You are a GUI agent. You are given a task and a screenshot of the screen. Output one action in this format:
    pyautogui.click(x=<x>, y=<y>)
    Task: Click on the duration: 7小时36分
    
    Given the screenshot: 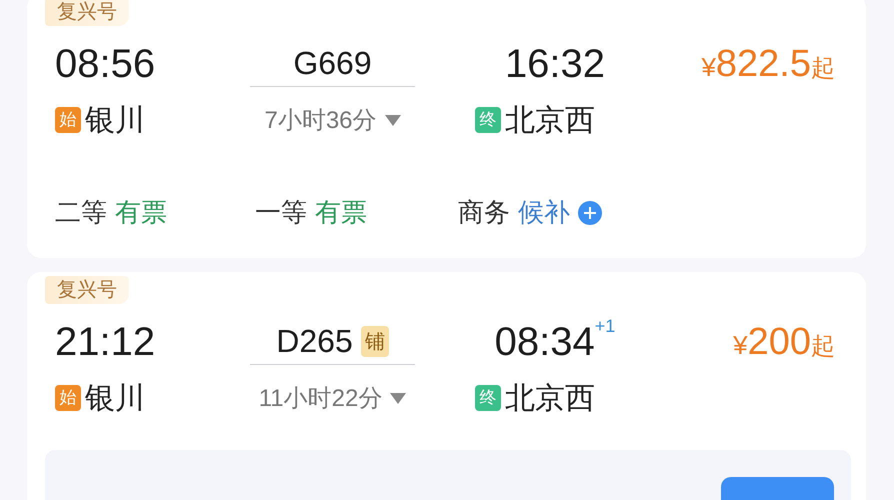 What is the action you would take?
    pyautogui.click(x=320, y=121)
    